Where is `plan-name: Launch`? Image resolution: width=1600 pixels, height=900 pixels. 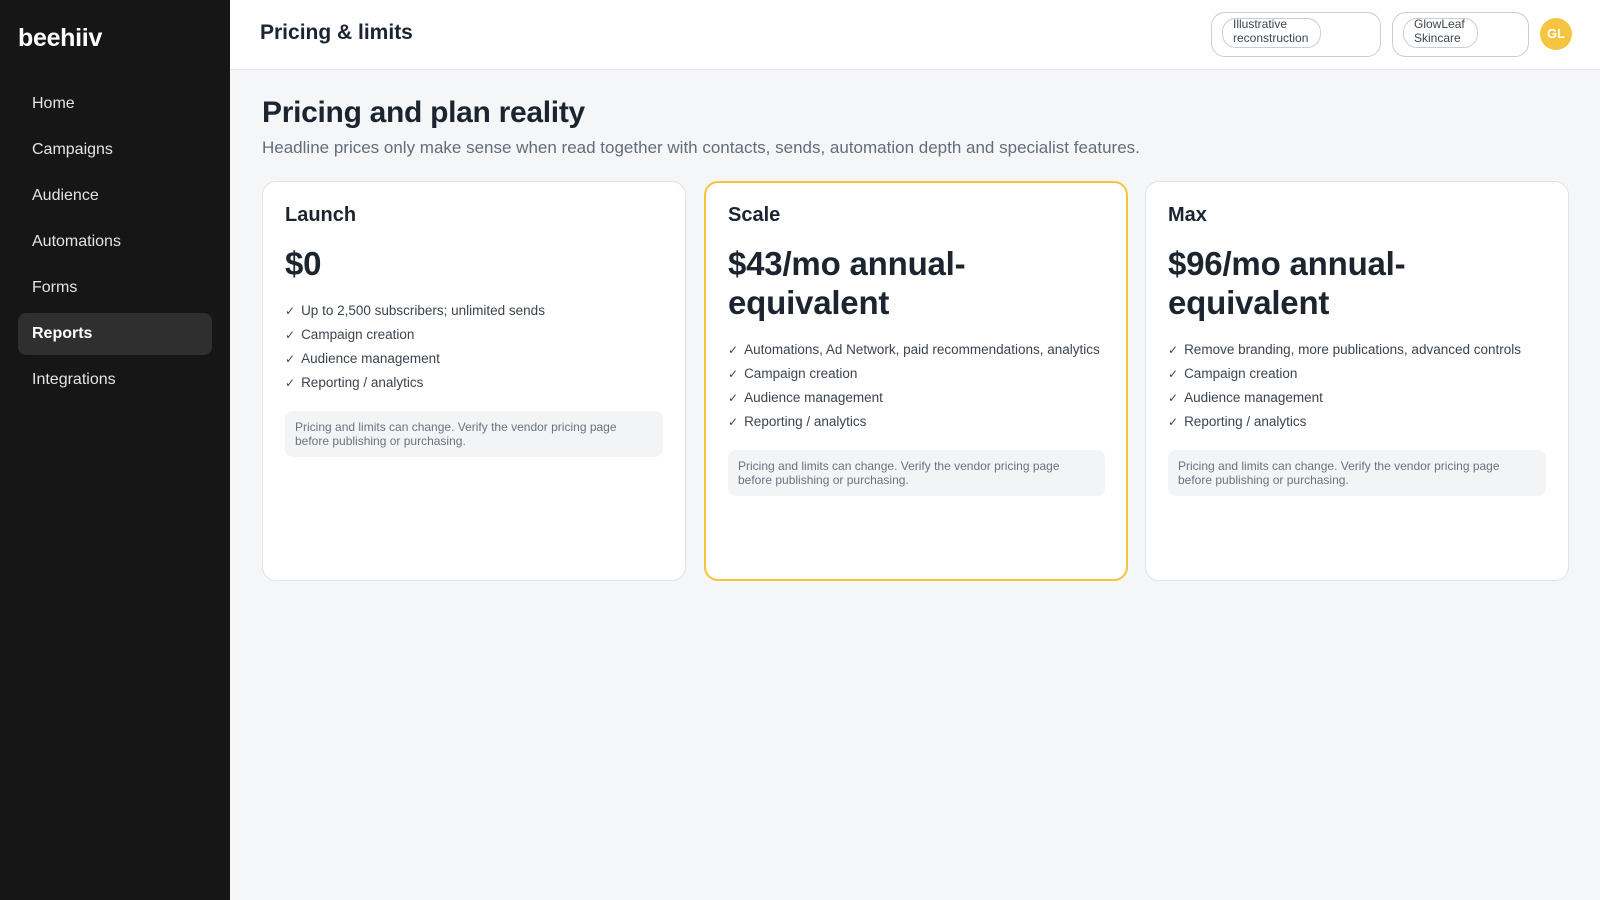 plan-name: Launch is located at coordinates (321, 215).